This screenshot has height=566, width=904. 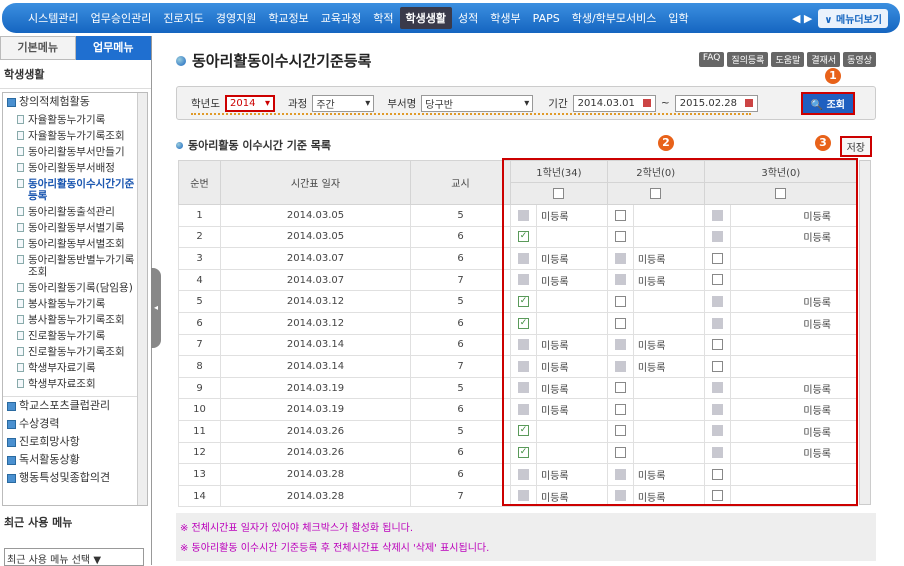 I want to click on date-to-input: 2015.02.28, so click(x=716, y=103).